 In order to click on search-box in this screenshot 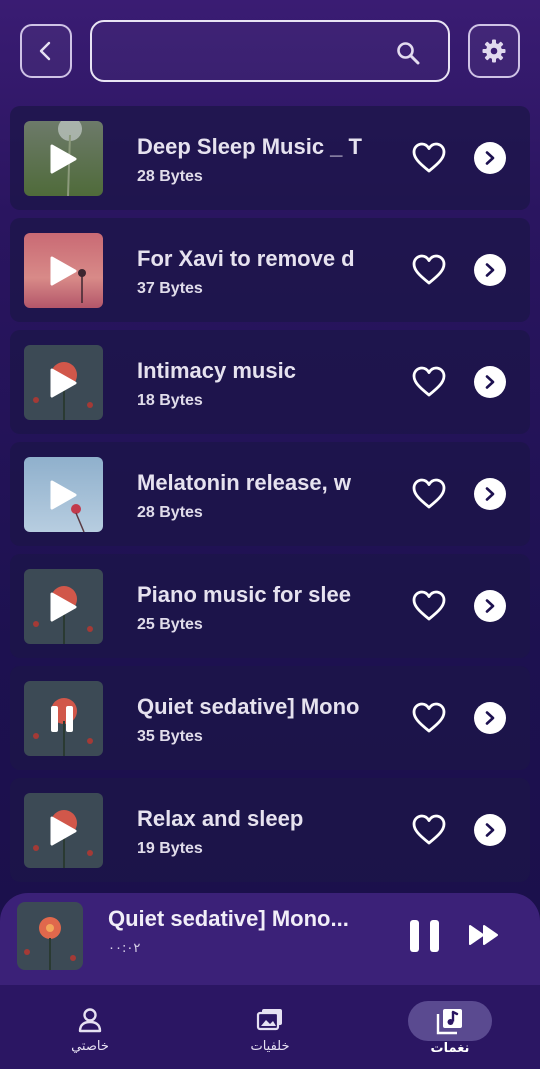, I will do `click(270, 51)`.